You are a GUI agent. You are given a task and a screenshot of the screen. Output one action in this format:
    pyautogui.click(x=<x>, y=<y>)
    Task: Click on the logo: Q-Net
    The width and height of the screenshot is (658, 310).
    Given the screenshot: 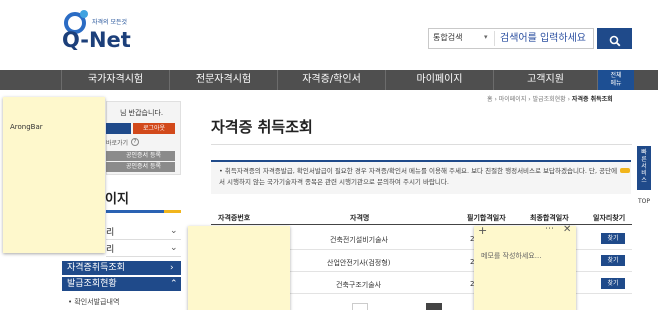 What is the action you would take?
    pyautogui.click(x=96, y=40)
    